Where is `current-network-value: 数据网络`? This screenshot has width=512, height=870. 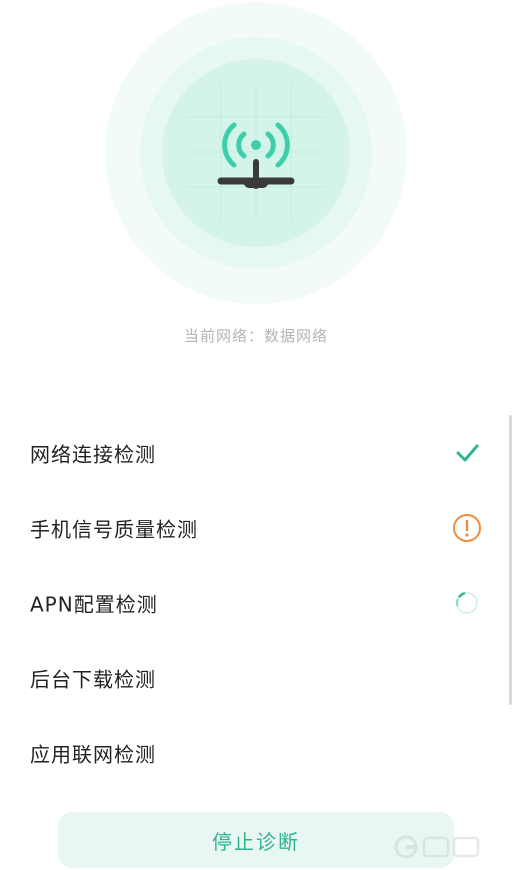 current-network-value: 数据网络 is located at coordinates (296, 336).